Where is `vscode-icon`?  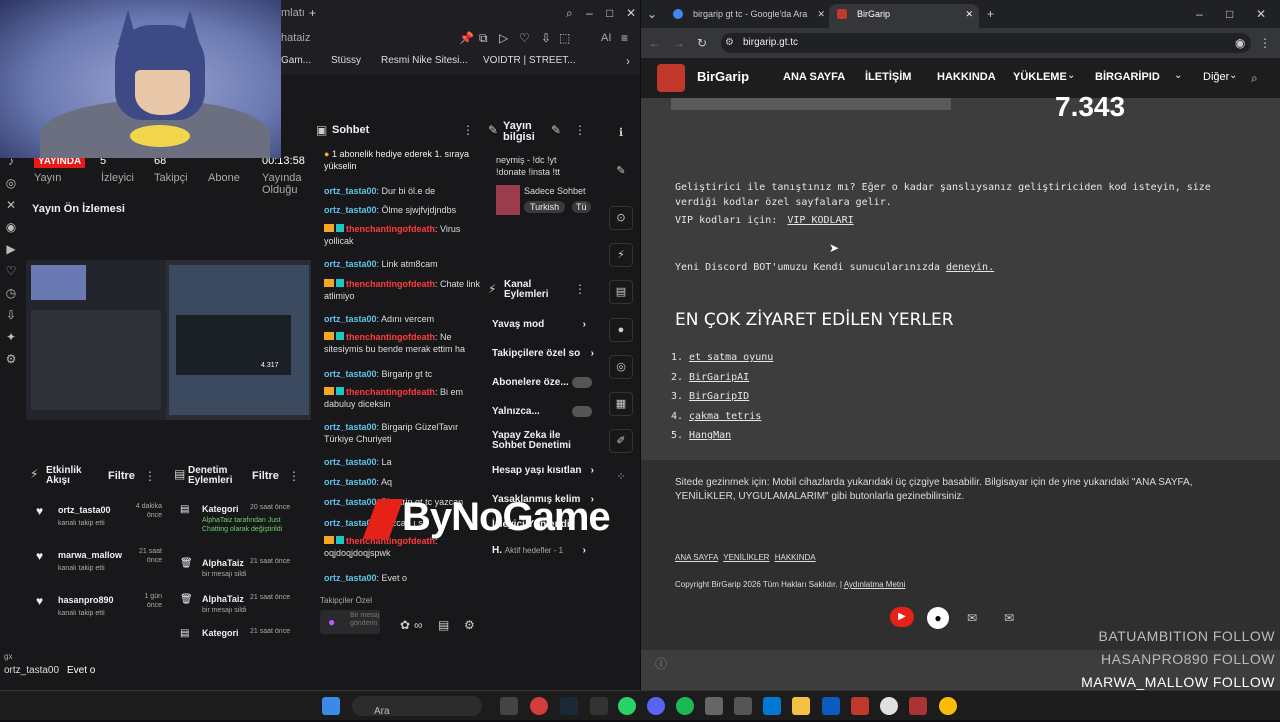 vscode-icon is located at coordinates (772, 706).